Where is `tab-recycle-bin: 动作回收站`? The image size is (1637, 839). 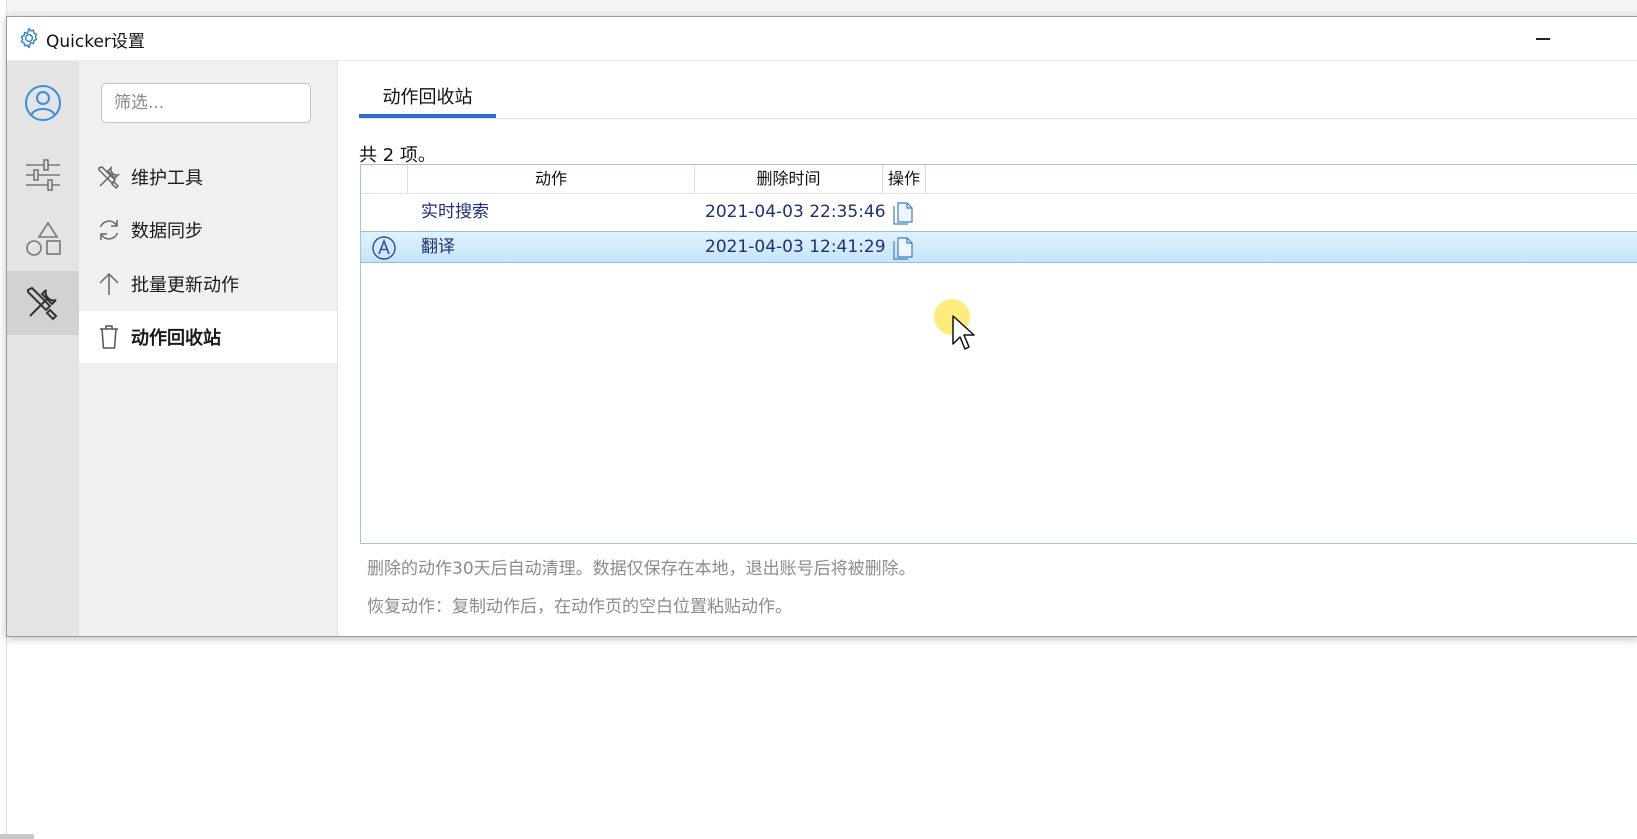
tab-recycle-bin: 动作回收站 is located at coordinates (427, 99).